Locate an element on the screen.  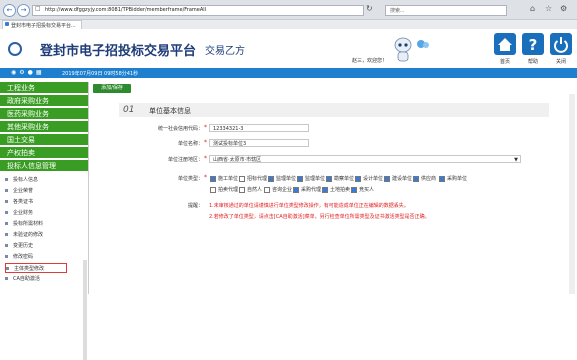
type-checkbox: 建设单位 is located at coordinates (398, 178).